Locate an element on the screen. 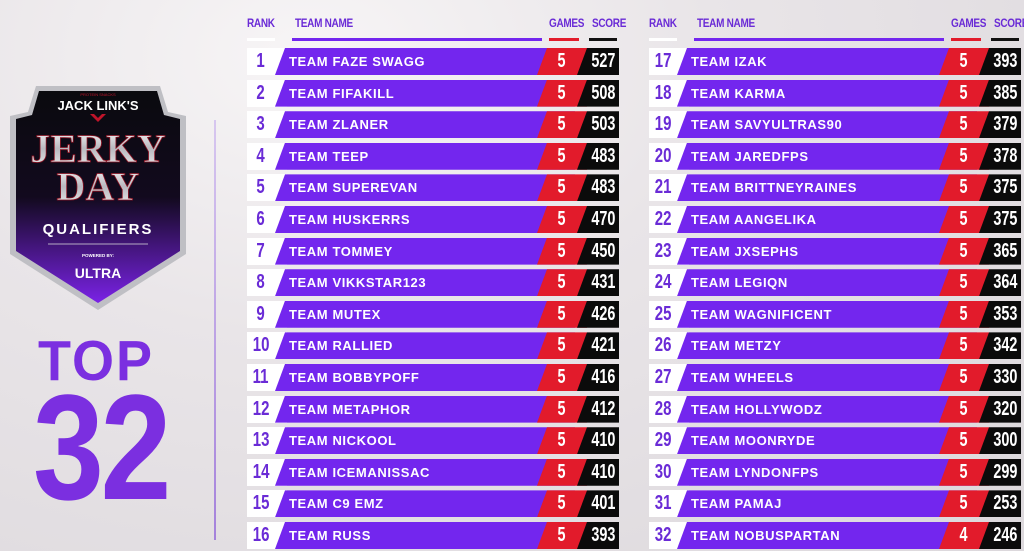 The image size is (1024, 551). table-row: 18 TEAM KARMA 5 385 is located at coordinates (835, 93).